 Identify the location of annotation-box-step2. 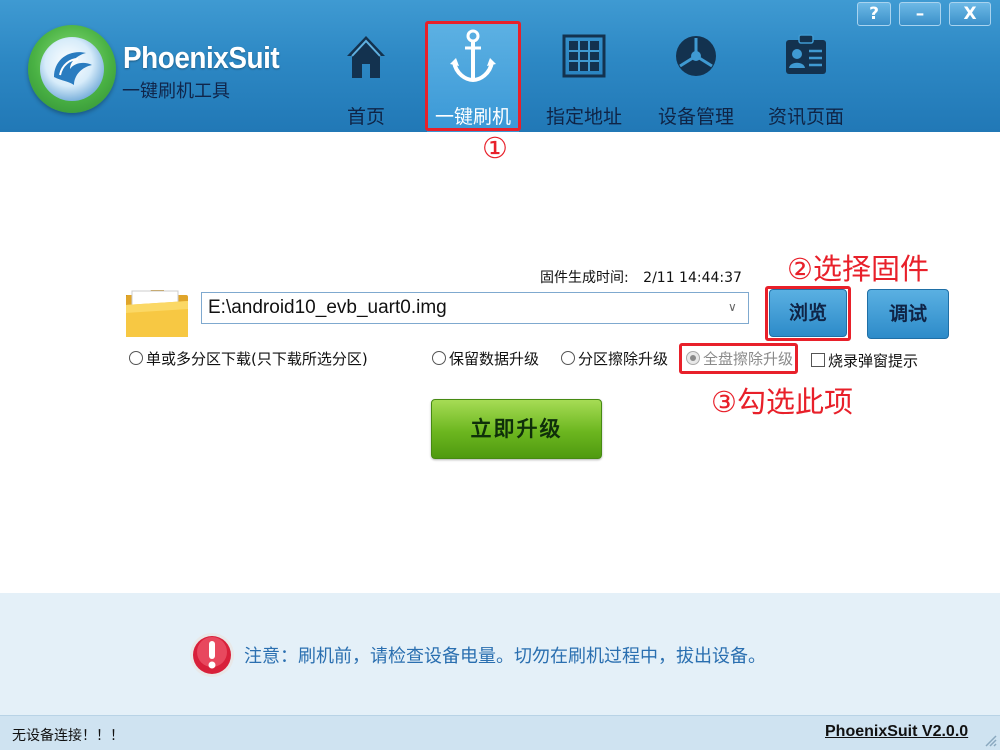
(808, 313).